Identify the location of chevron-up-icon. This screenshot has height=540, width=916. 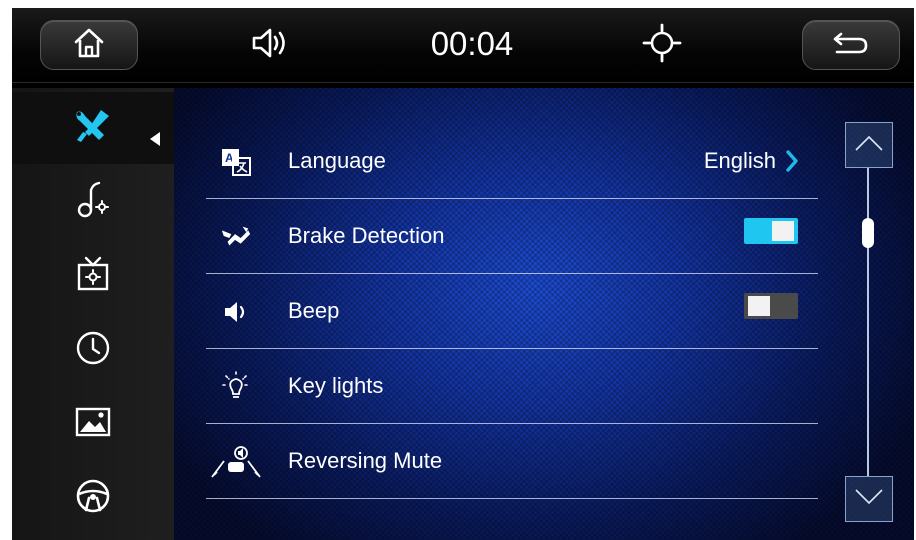
(869, 145).